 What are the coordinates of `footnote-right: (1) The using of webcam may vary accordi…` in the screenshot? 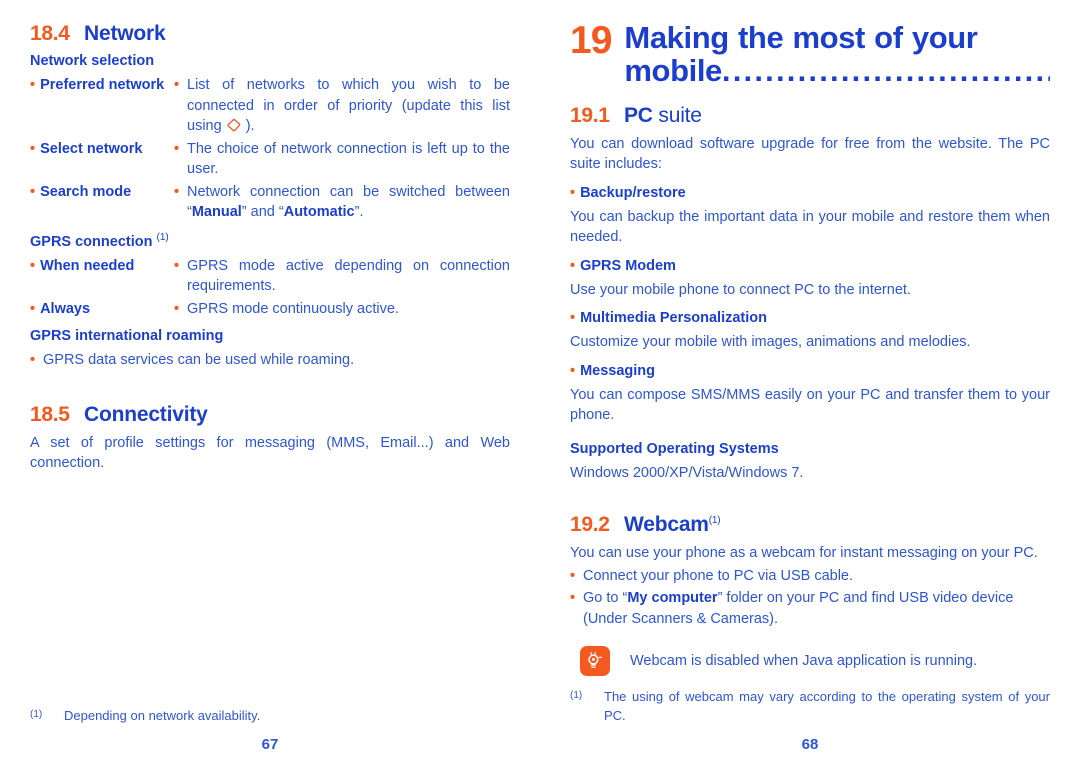 It's located at (810, 706).